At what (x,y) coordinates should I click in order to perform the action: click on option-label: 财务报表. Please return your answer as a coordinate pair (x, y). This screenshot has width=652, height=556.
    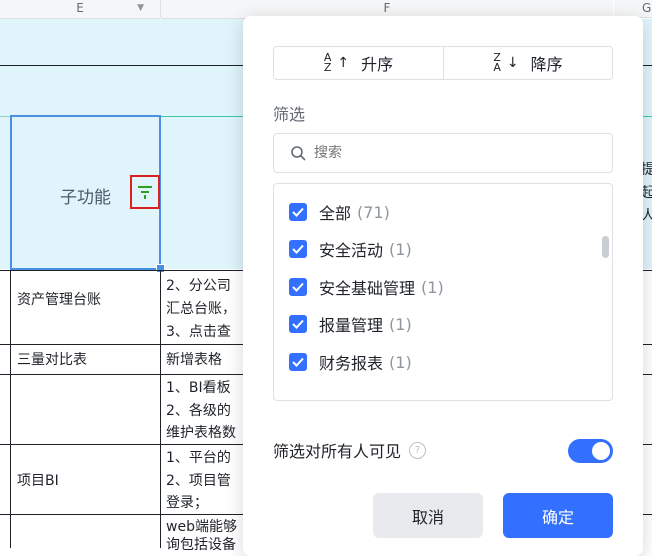
    Looking at the image, I should click on (351, 363).